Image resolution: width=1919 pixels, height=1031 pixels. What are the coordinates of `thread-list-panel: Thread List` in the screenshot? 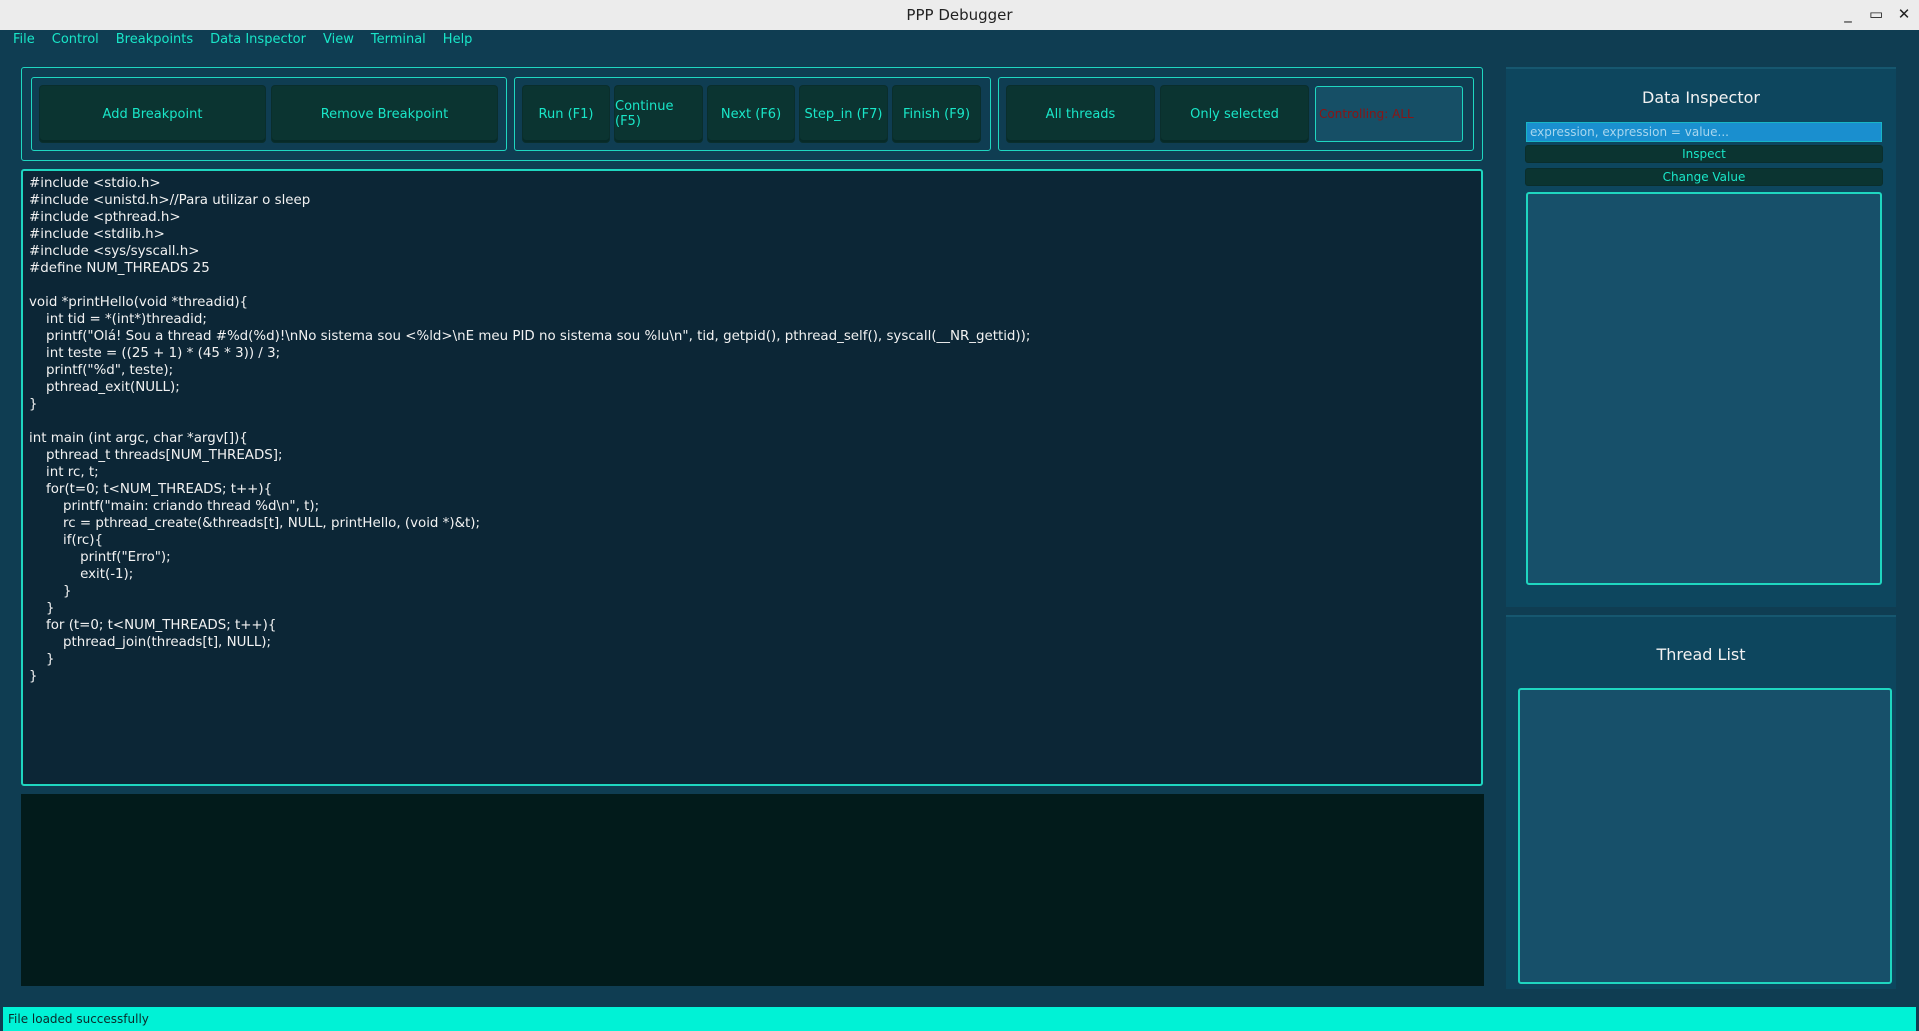 It's located at (1701, 802).